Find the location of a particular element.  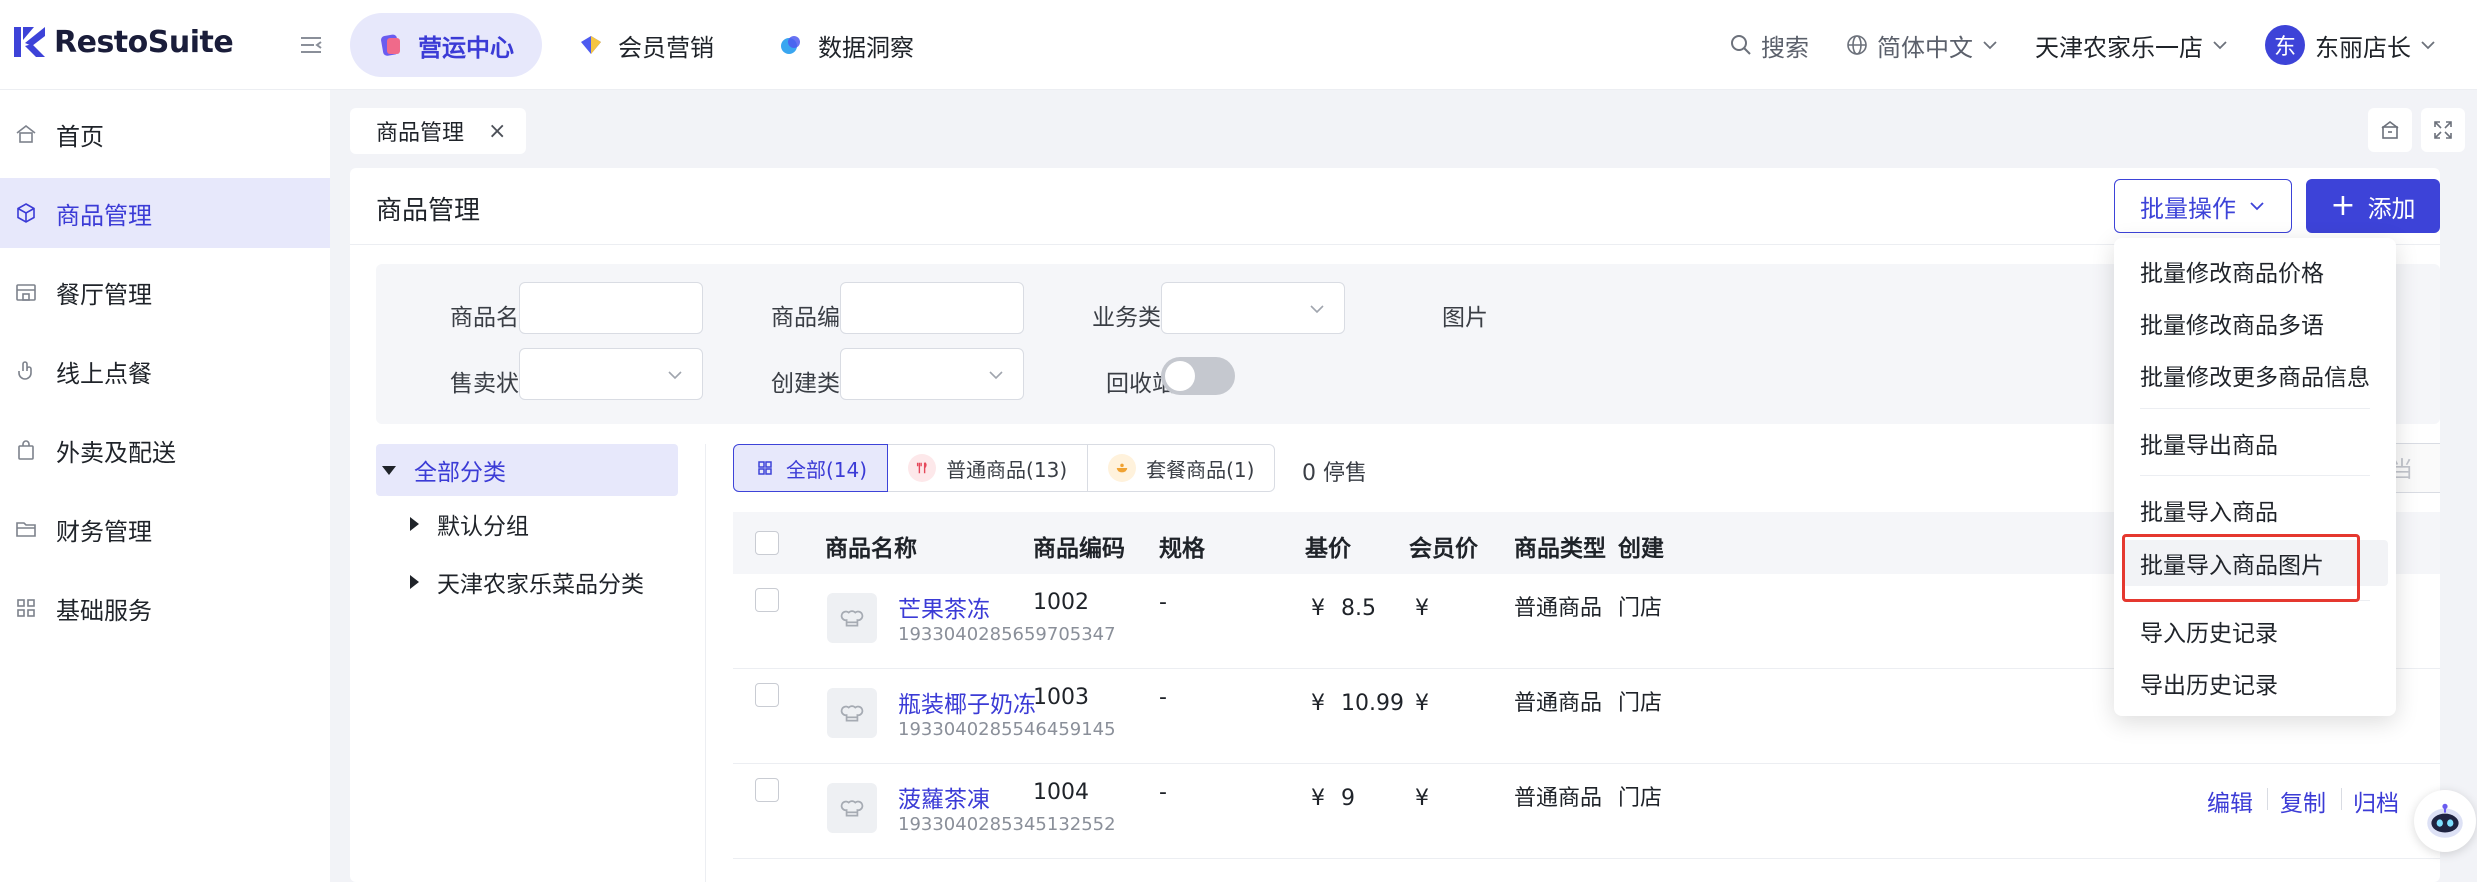

top-navigation: 营运中心 会员营销 数据洞察 is located at coordinates (646, 45).